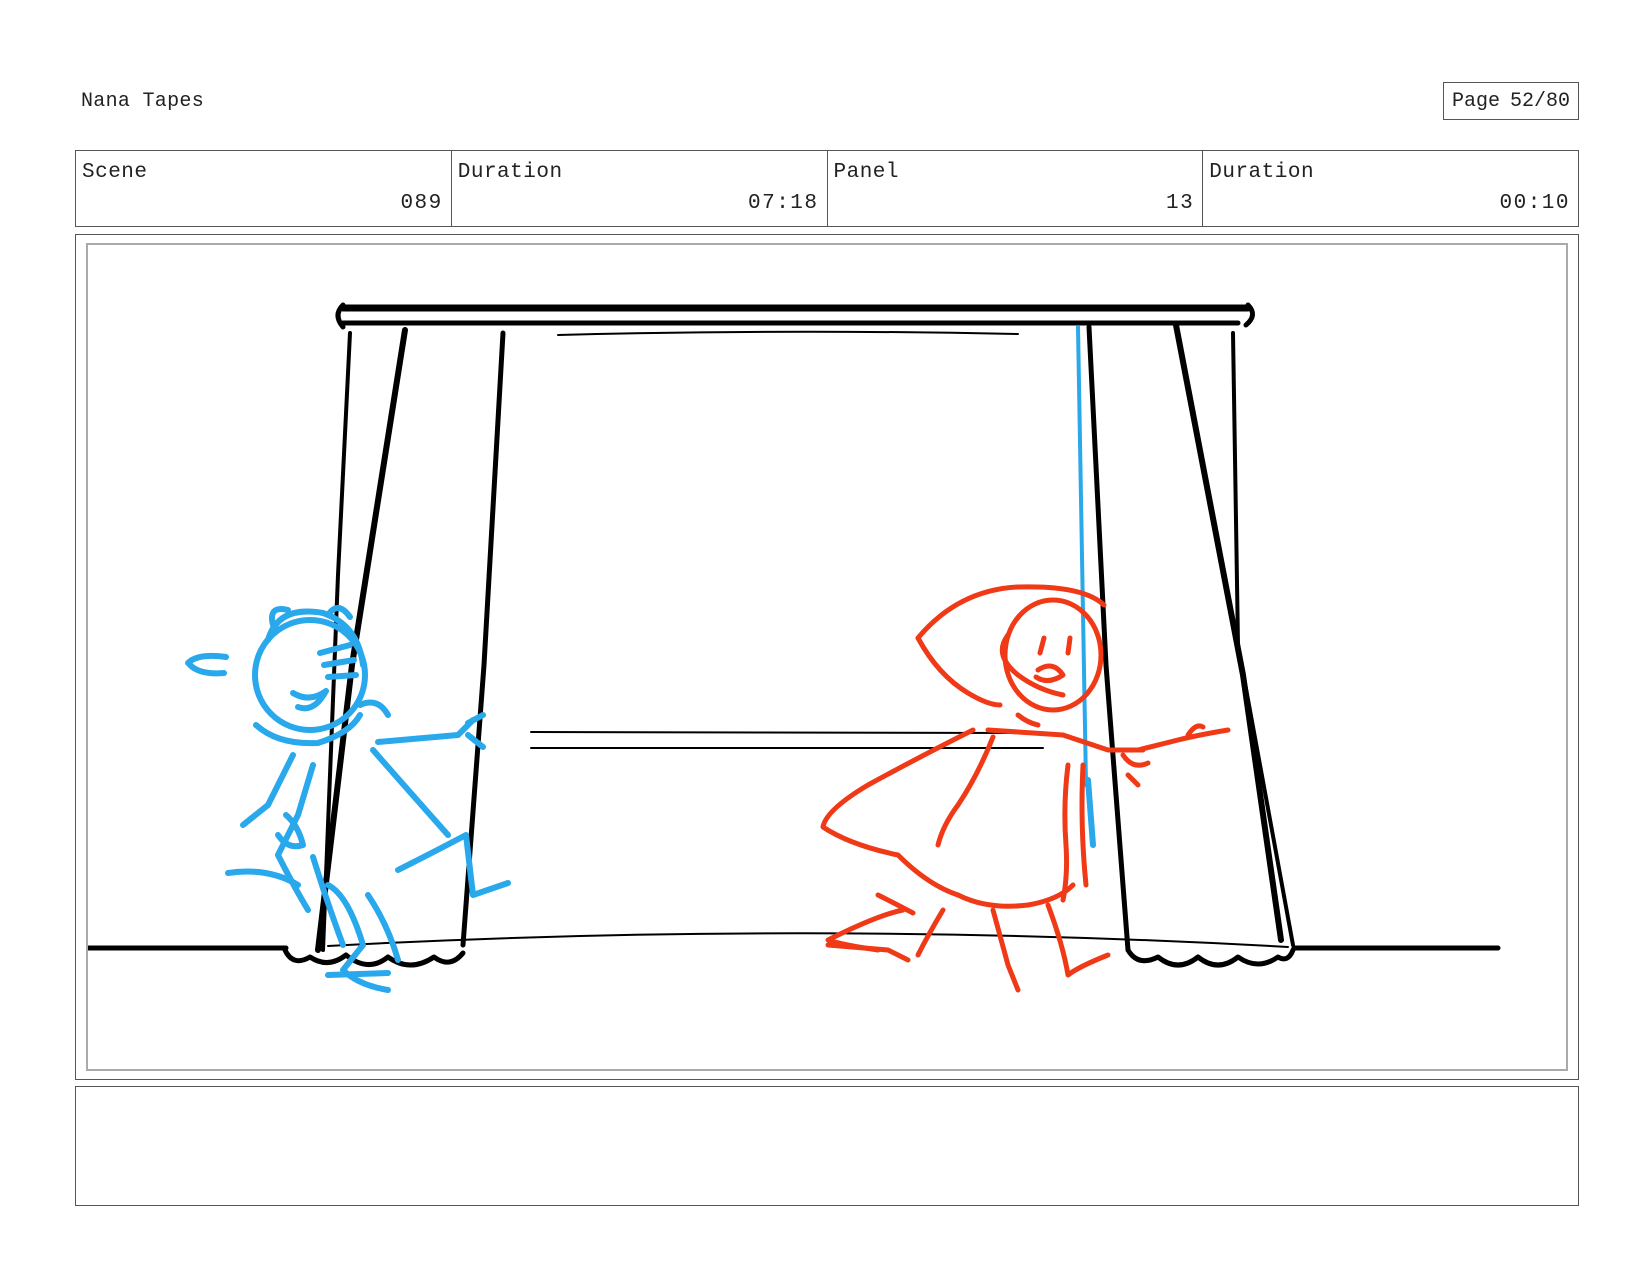  I want to click on panel-duration-cell: Duration 00:10, so click(1390, 188).